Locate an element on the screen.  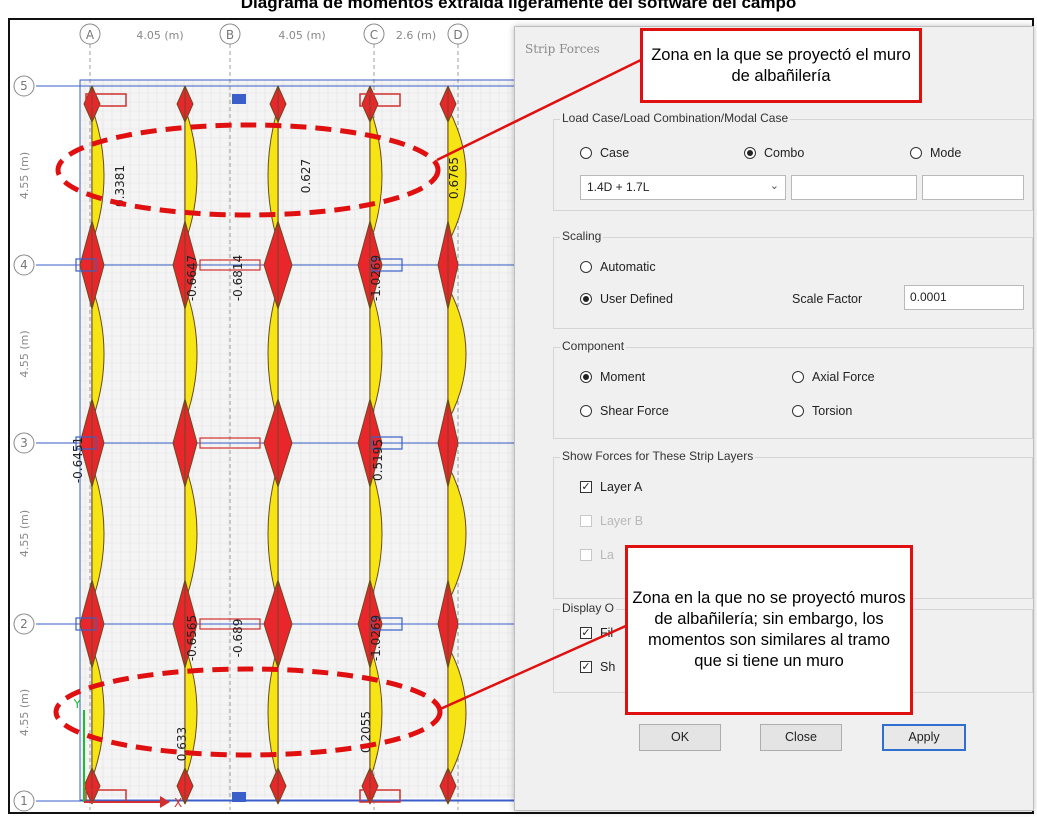
radio-torsion-indicator is located at coordinates (798, 411).